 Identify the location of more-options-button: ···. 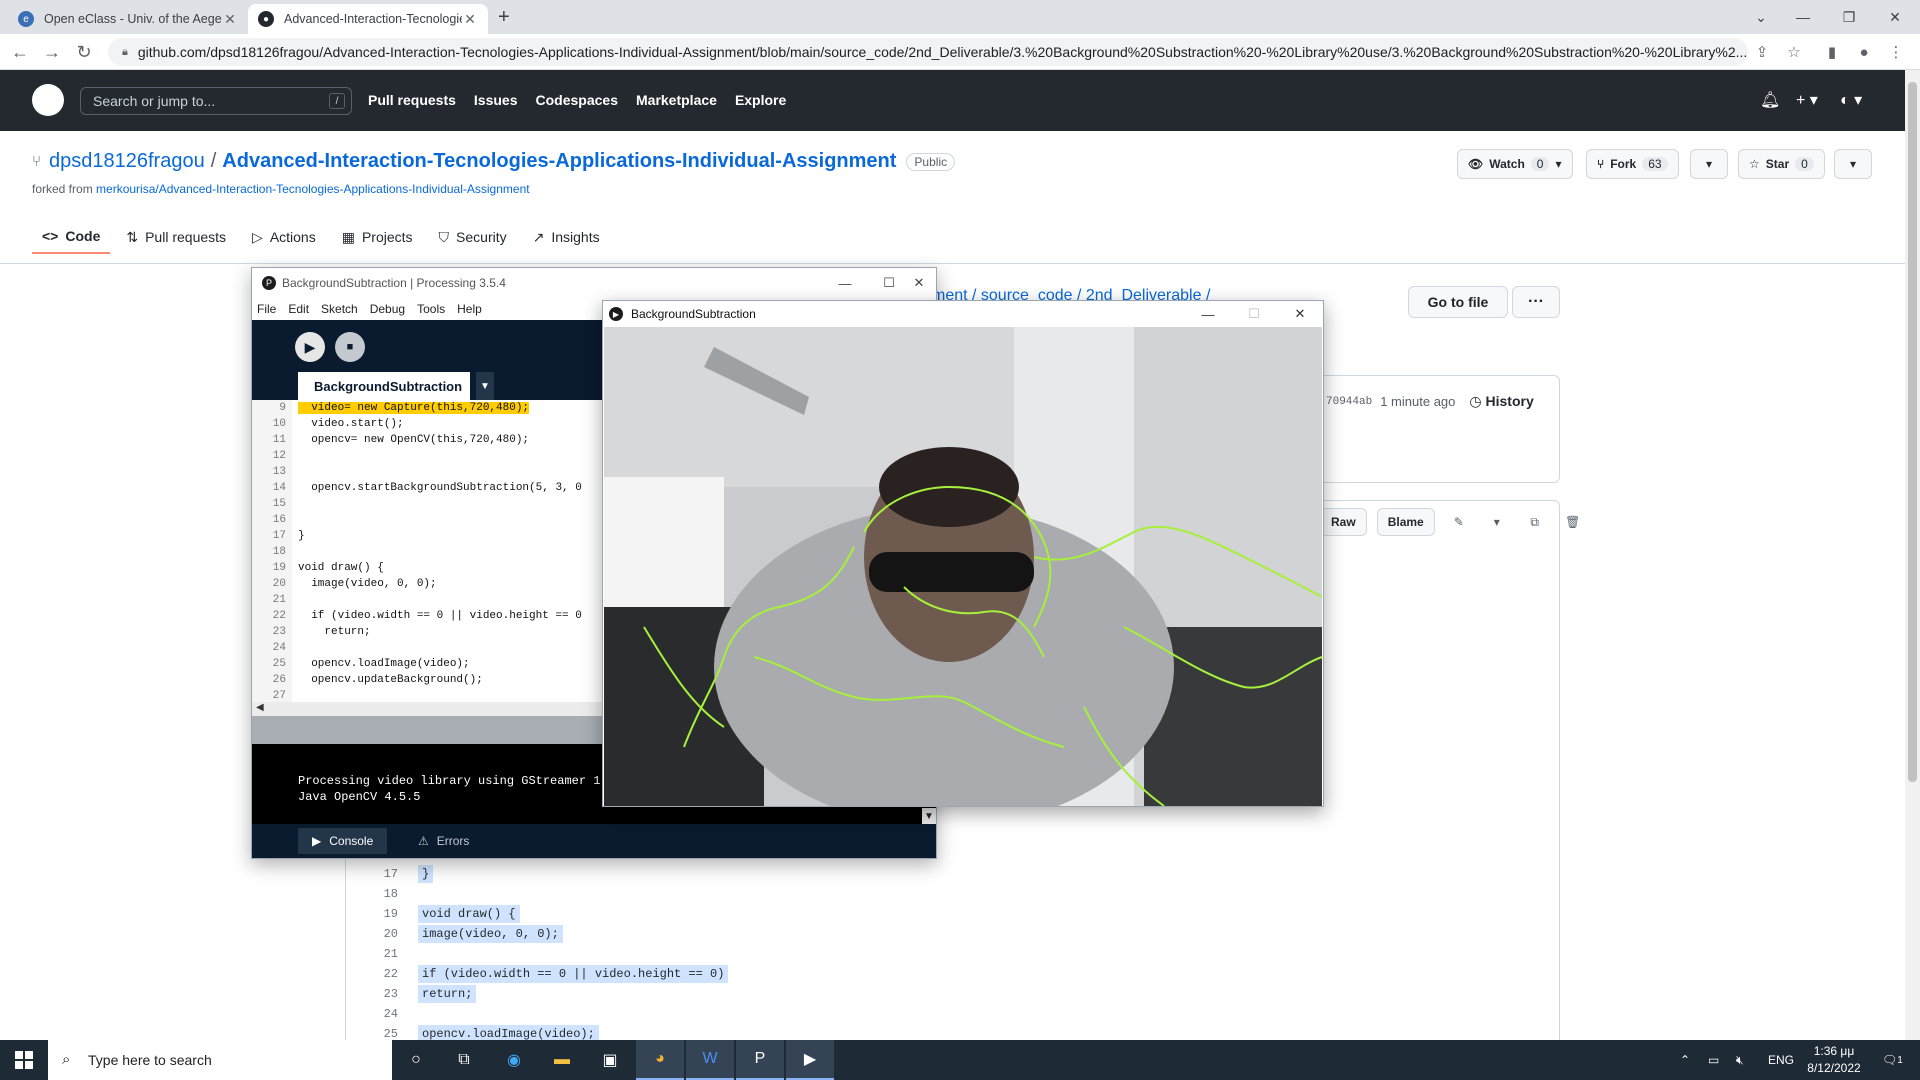
(1536, 302).